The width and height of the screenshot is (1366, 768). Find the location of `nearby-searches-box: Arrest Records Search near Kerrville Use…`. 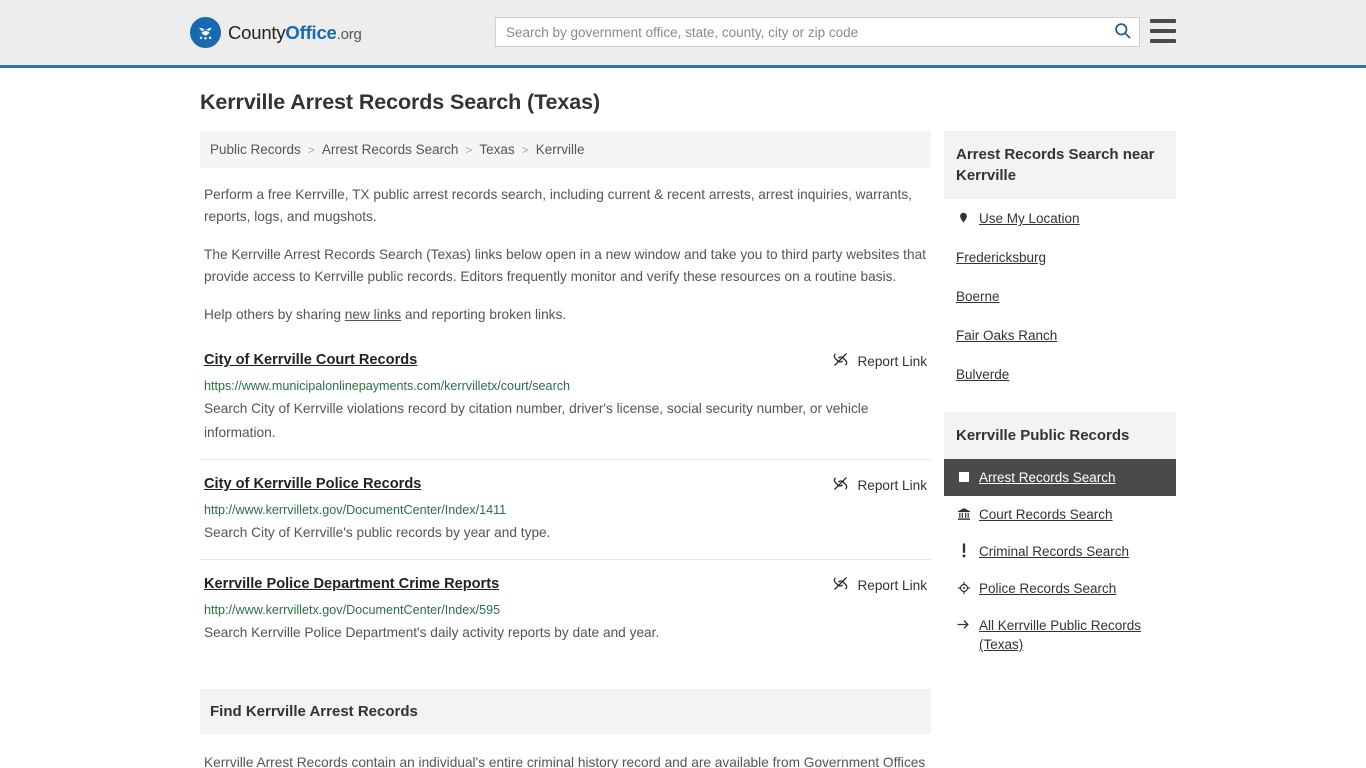

nearby-searches-box: Arrest Records Search near Kerrville Use… is located at coordinates (1060, 262).